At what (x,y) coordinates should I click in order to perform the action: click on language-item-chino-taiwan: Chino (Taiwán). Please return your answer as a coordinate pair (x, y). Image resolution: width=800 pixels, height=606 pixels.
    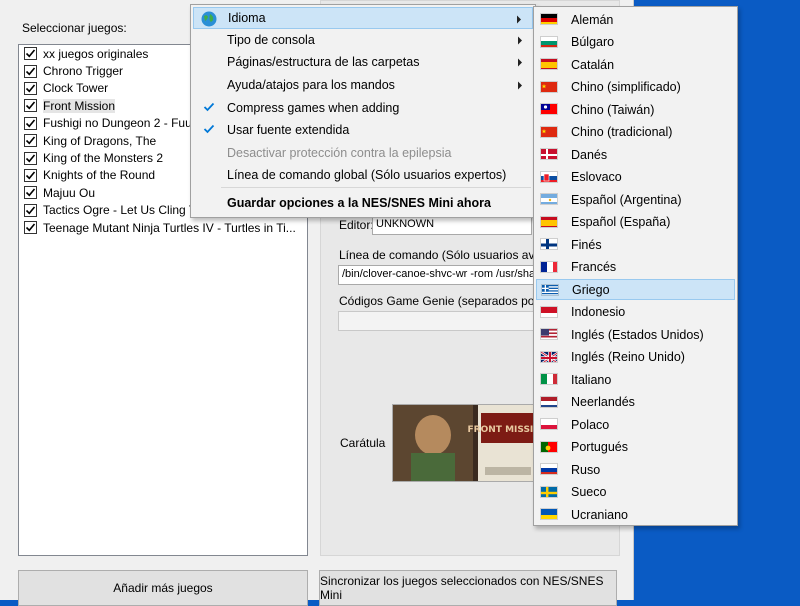
    Looking at the image, I should click on (635, 109).